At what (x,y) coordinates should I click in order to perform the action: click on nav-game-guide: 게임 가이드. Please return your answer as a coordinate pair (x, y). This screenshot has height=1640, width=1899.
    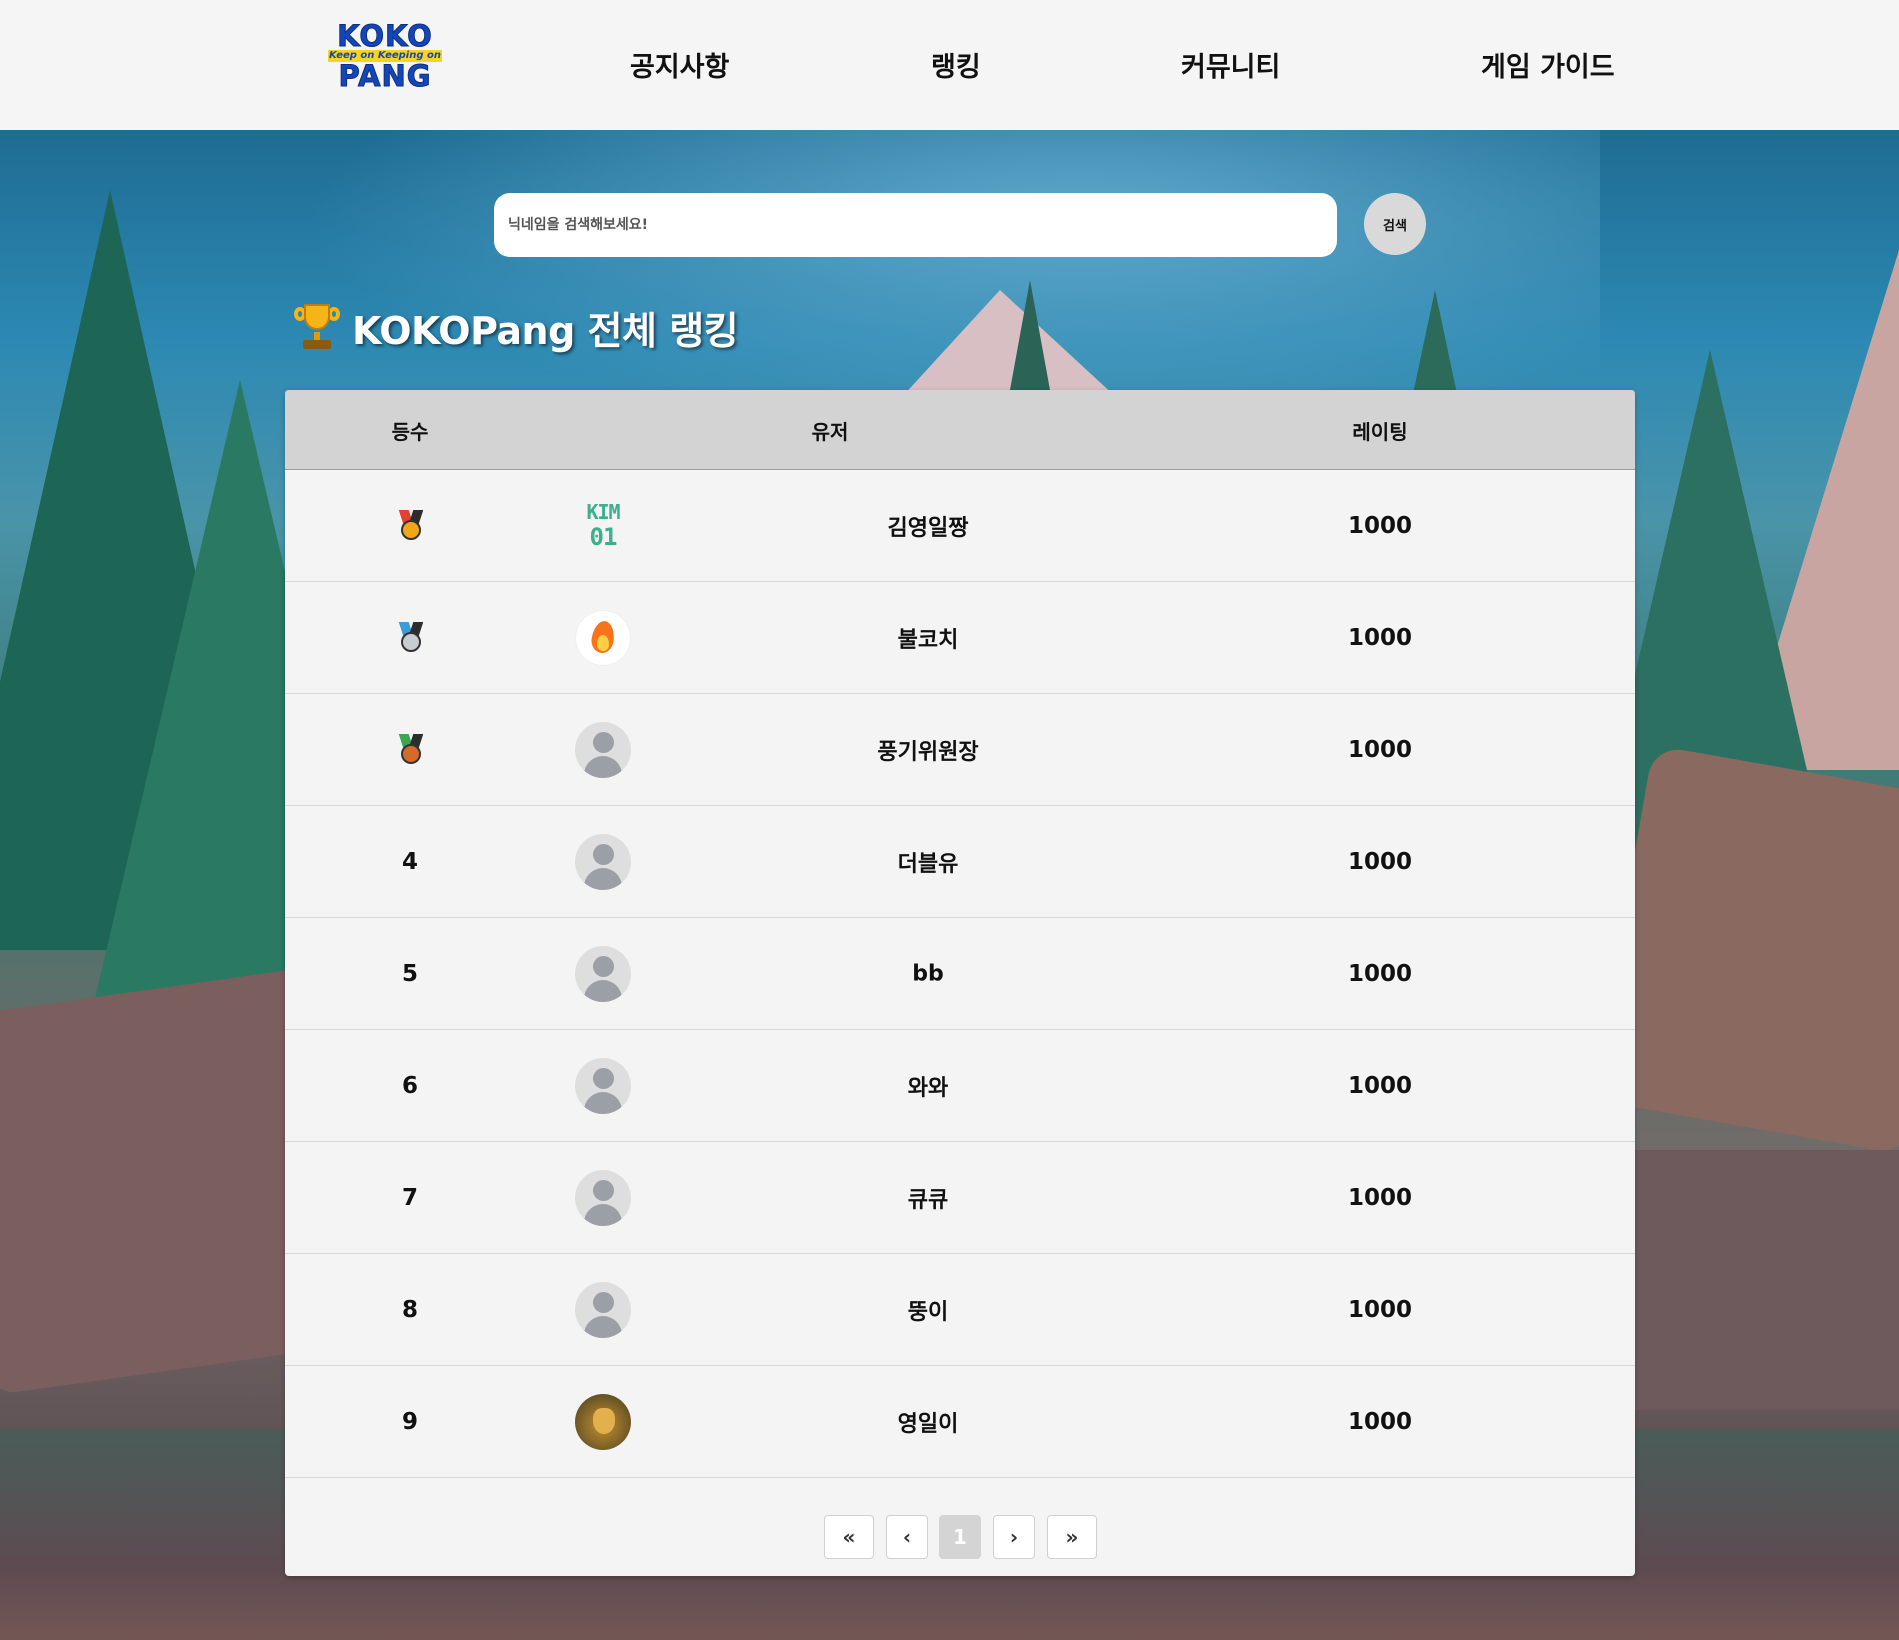
    Looking at the image, I should click on (1548, 64).